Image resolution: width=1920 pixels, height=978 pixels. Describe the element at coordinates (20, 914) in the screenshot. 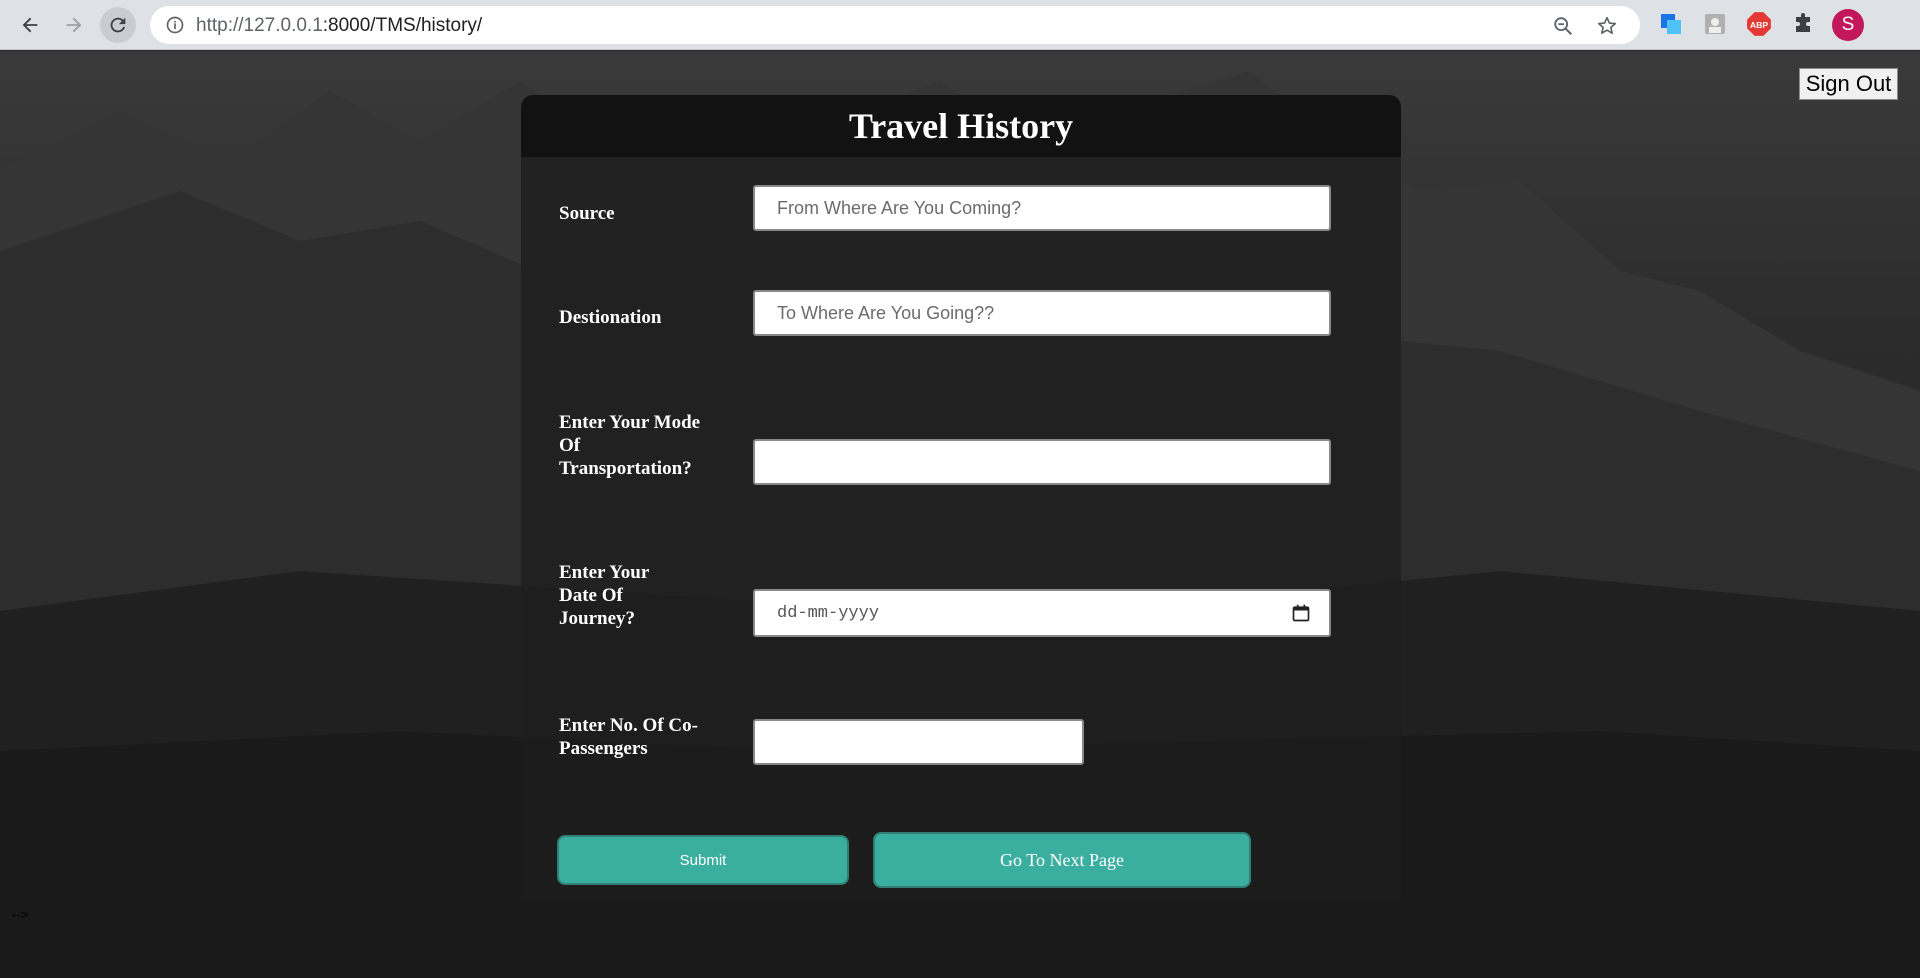

I see `stray-comment-text: -->` at that location.